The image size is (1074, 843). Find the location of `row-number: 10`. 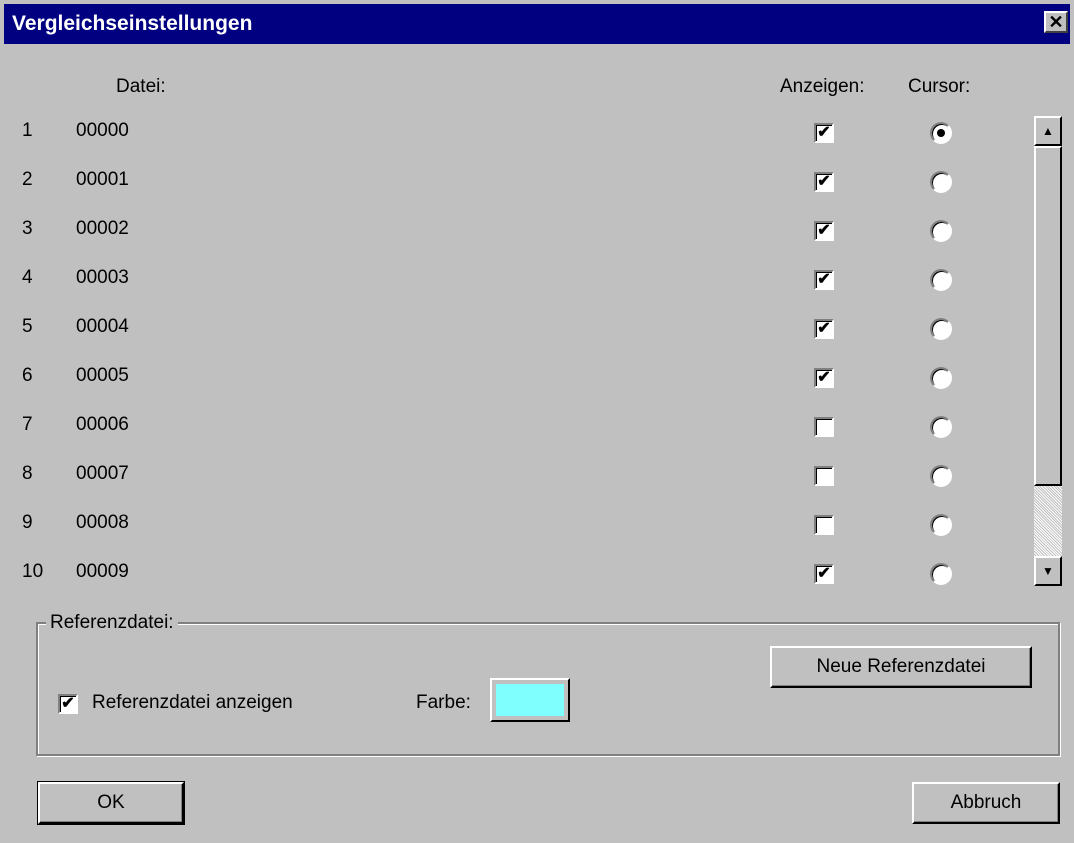

row-number: 10 is located at coordinates (33, 571).